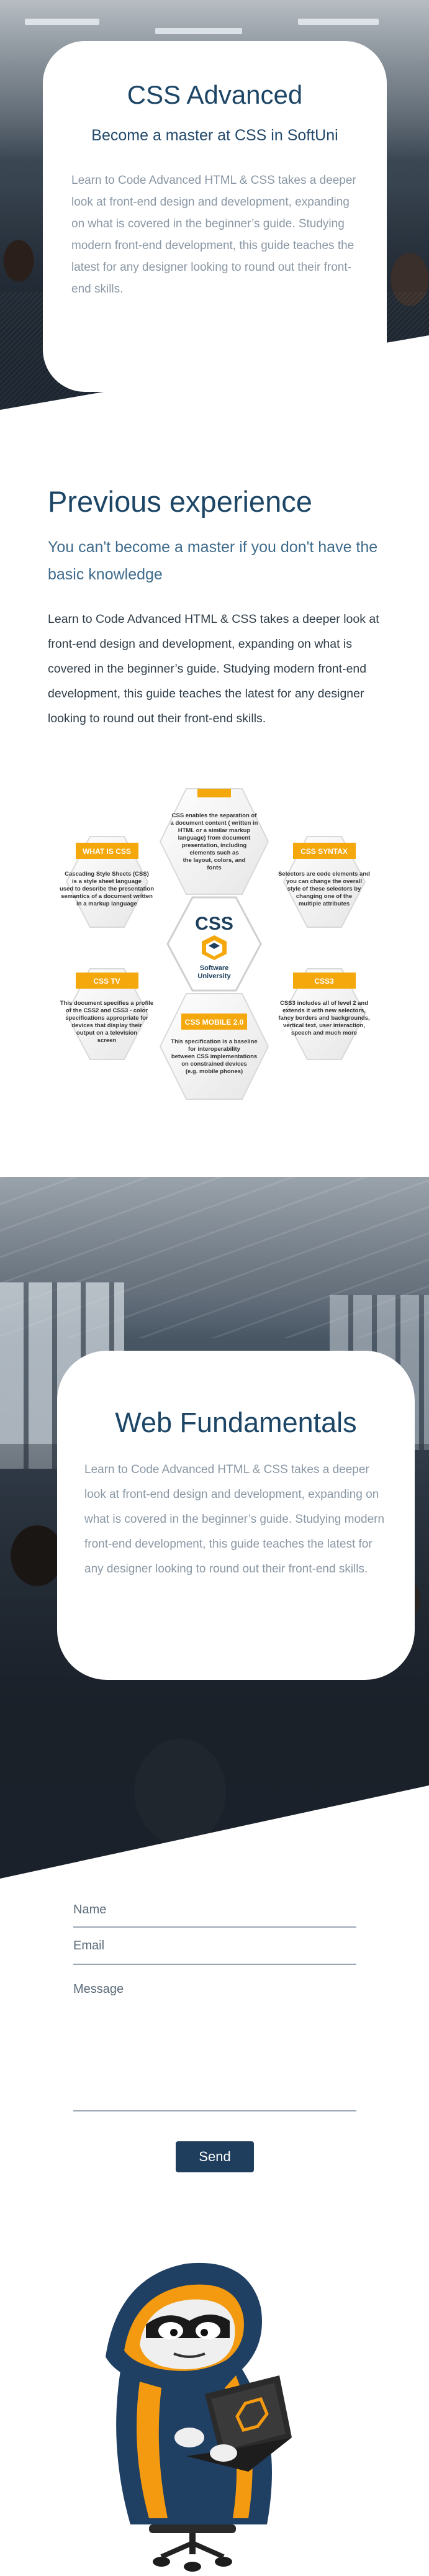  Describe the element at coordinates (324, 1033) in the screenshot. I see `hex-text-line: speech and much more` at that location.